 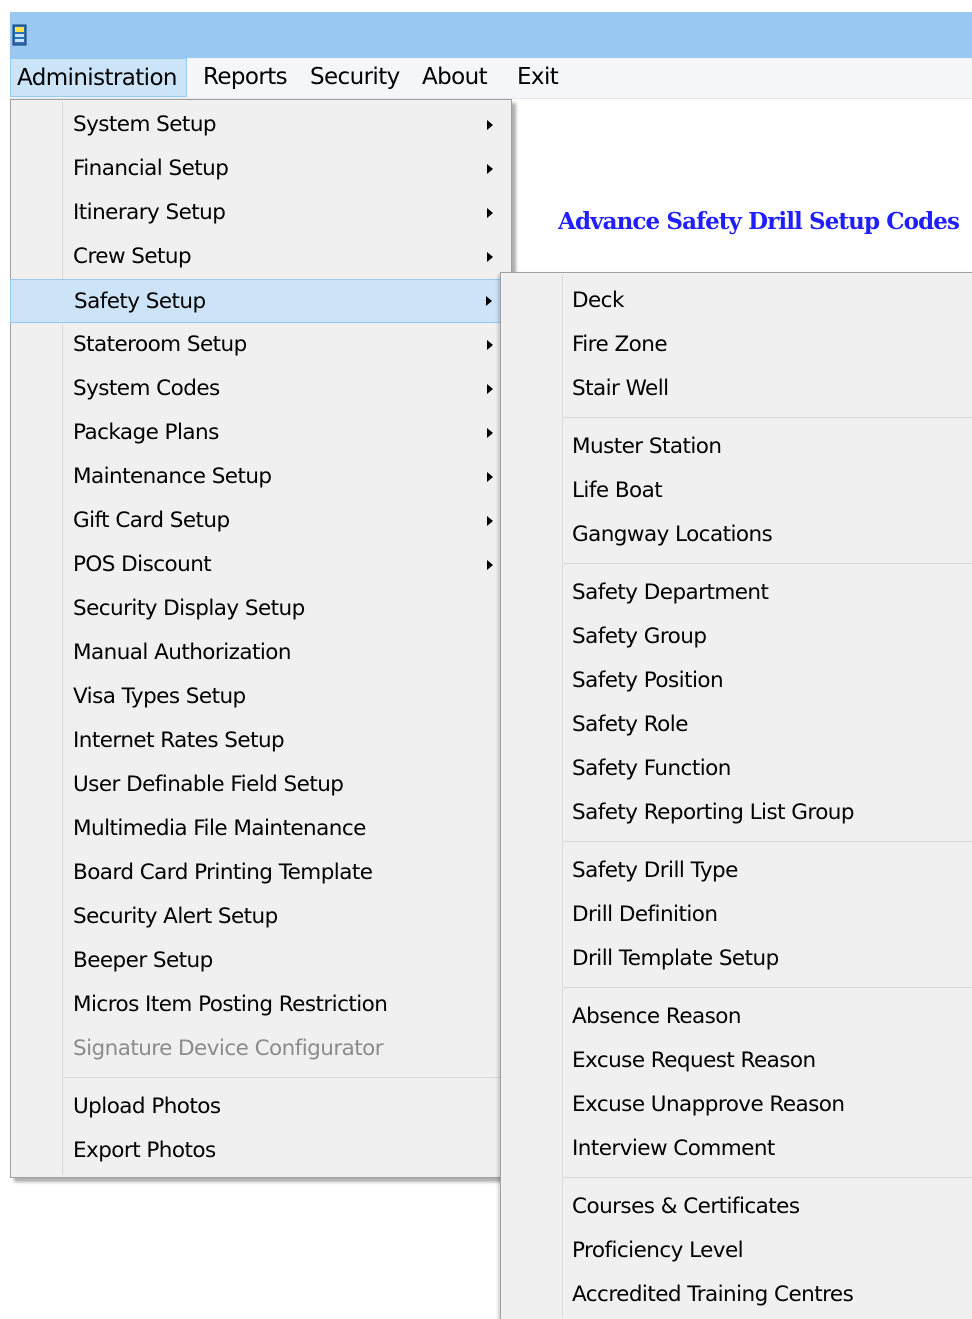 I want to click on menu-item-muster-station: Muster Station, so click(x=737, y=447).